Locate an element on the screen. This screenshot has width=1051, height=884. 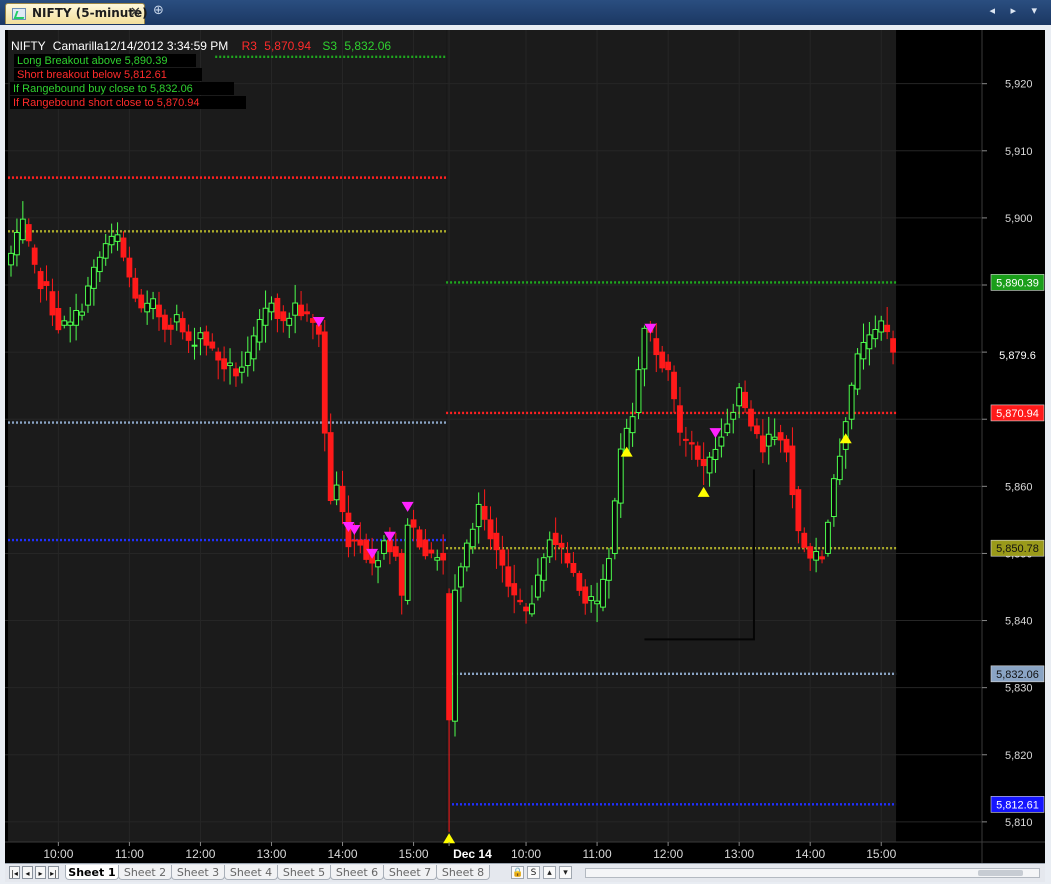
sheet-tab-8: Sheet 8 is located at coordinates (463, 872).